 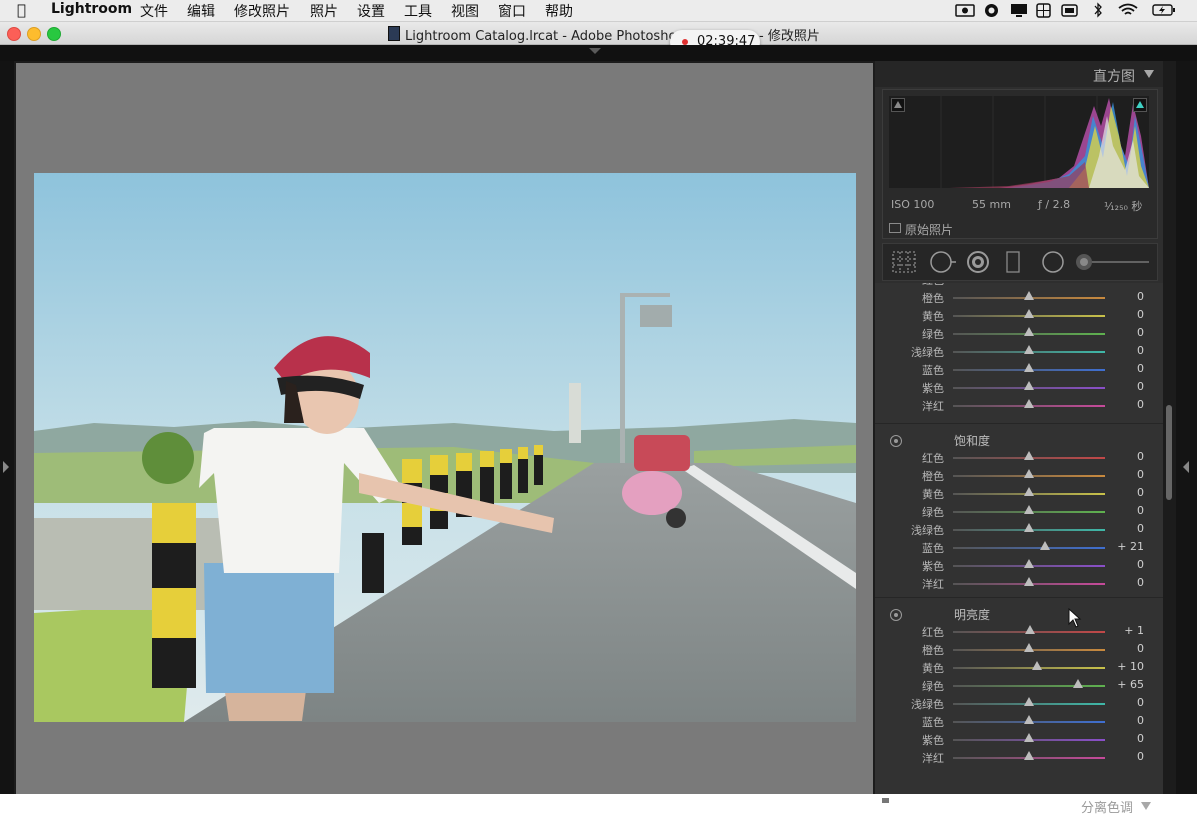 What do you see at coordinates (1098, 10) in the screenshot?
I see `bluetooth-icon` at bounding box center [1098, 10].